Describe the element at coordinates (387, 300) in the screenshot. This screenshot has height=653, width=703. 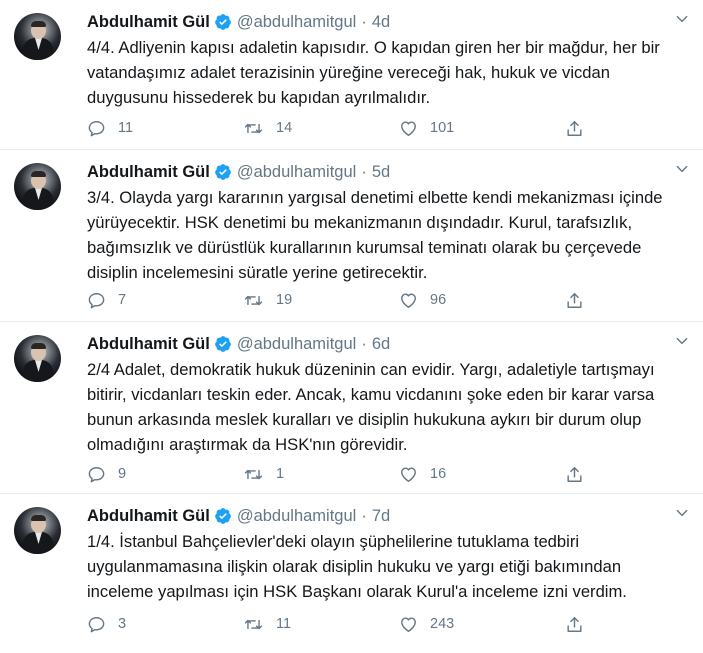
I see `tweet-actions: 7 19 96` at that location.